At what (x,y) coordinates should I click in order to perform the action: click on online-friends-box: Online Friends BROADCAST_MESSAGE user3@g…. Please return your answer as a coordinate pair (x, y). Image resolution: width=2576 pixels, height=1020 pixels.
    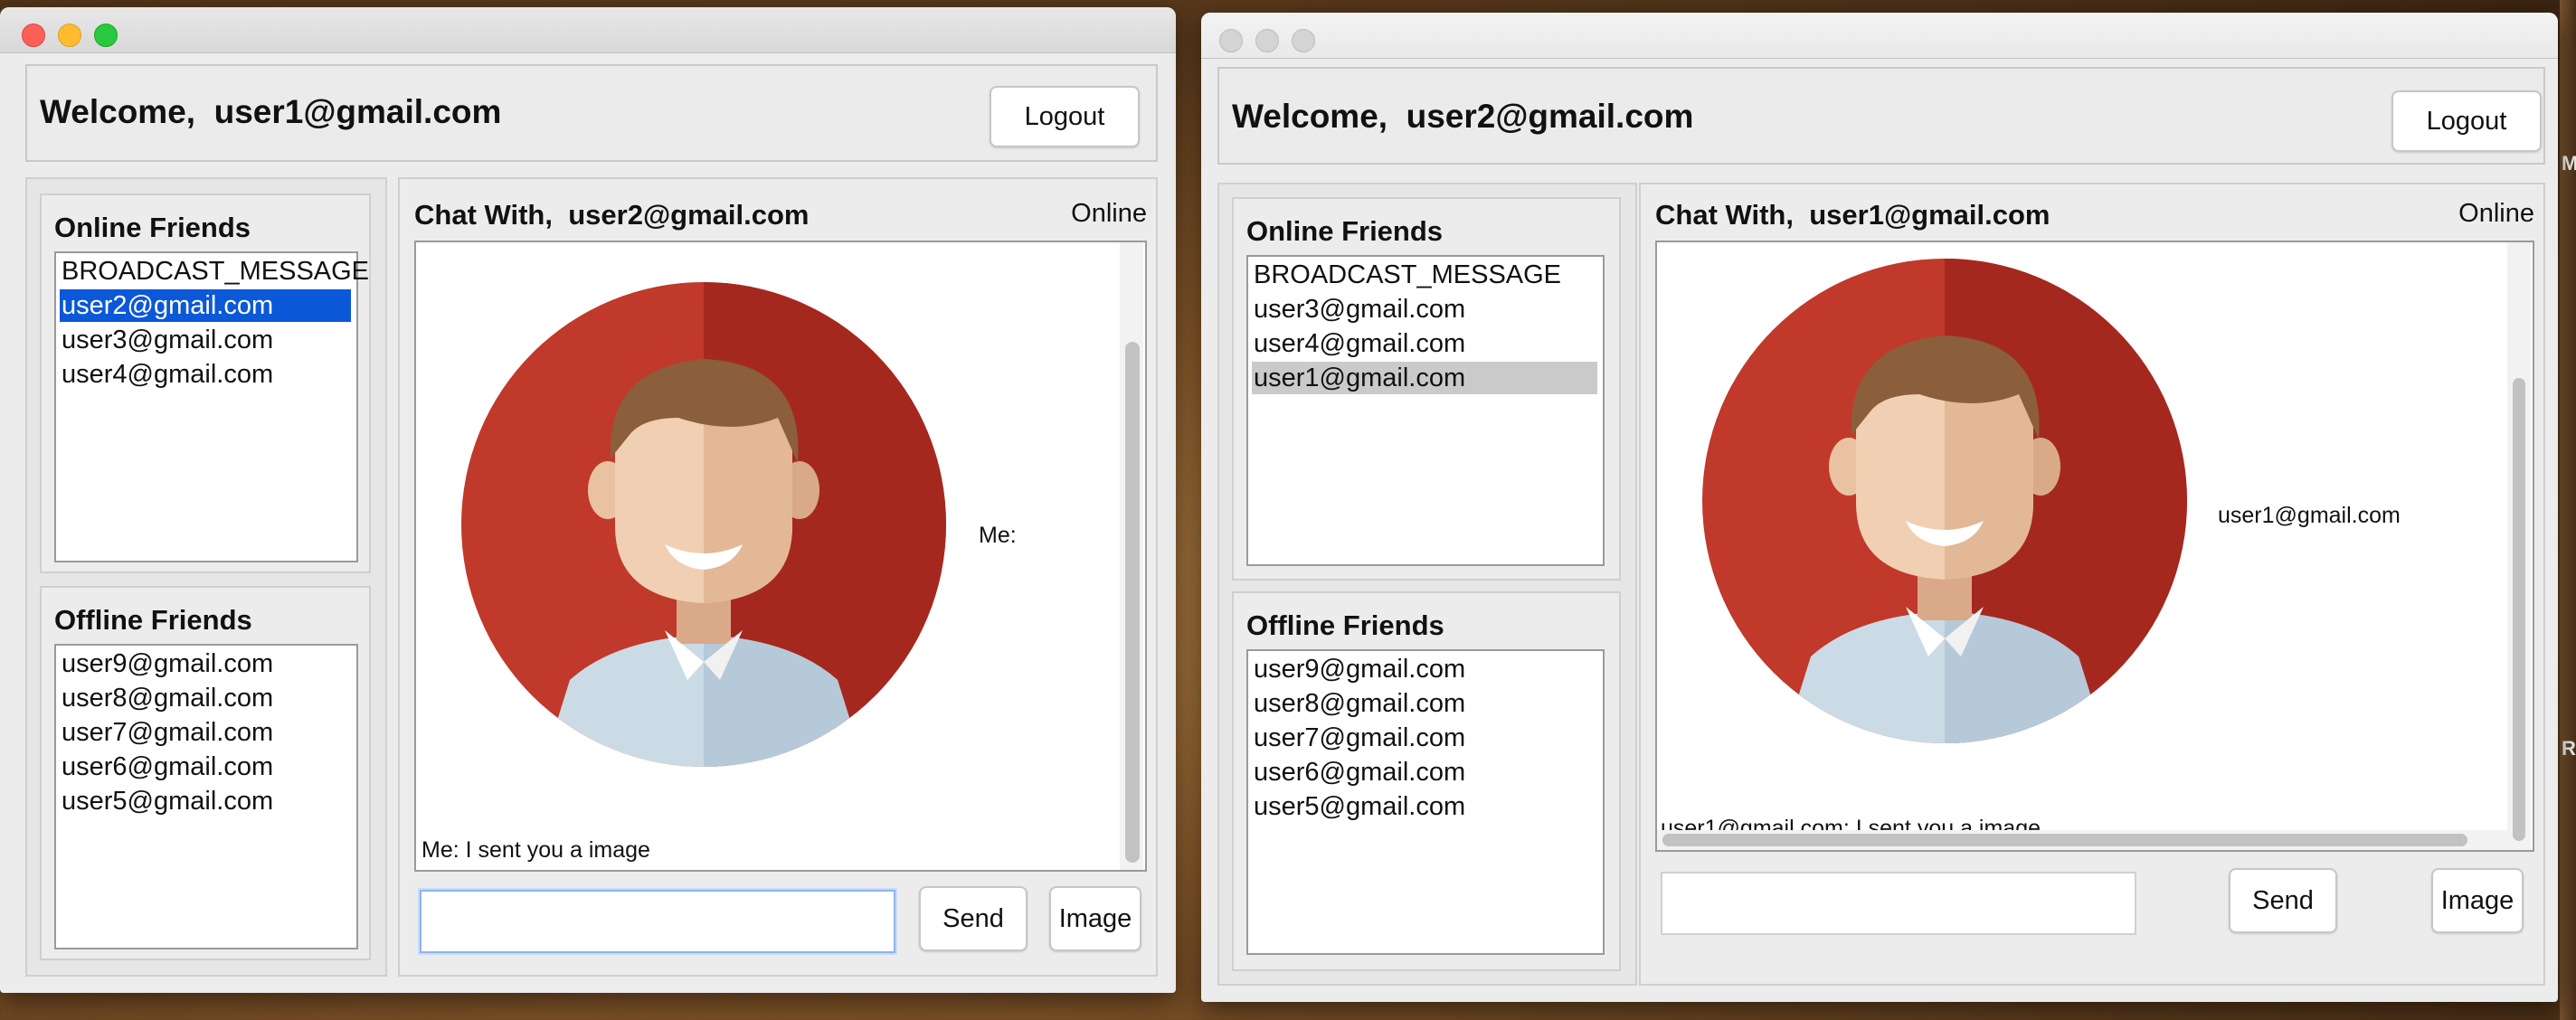
    Looking at the image, I should click on (1426, 389).